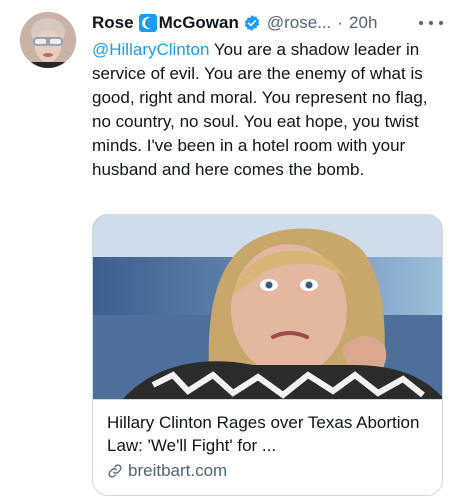 The height and width of the screenshot is (500, 463). What do you see at coordinates (178, 470) in the screenshot?
I see `card-domain: breitbart.com` at bounding box center [178, 470].